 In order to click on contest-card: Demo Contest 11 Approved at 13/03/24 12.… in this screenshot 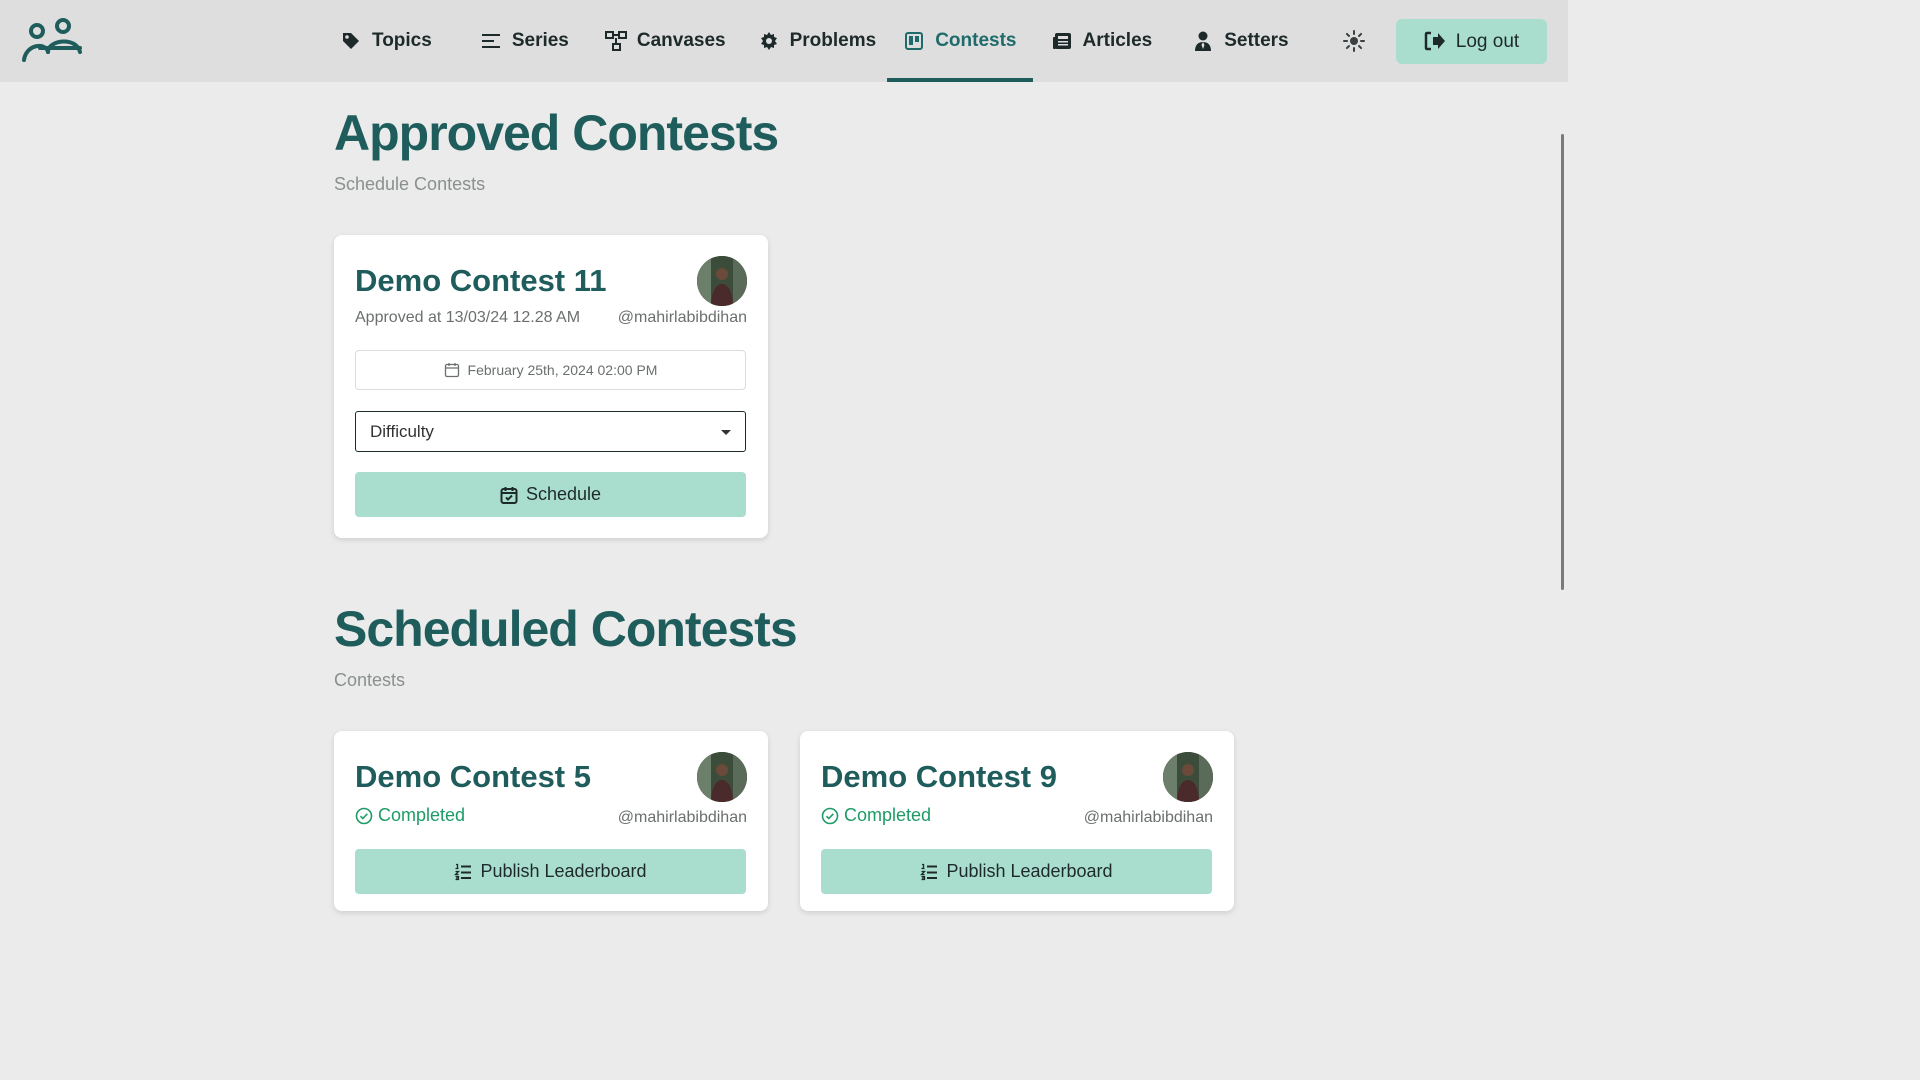, I will do `click(551, 386)`.